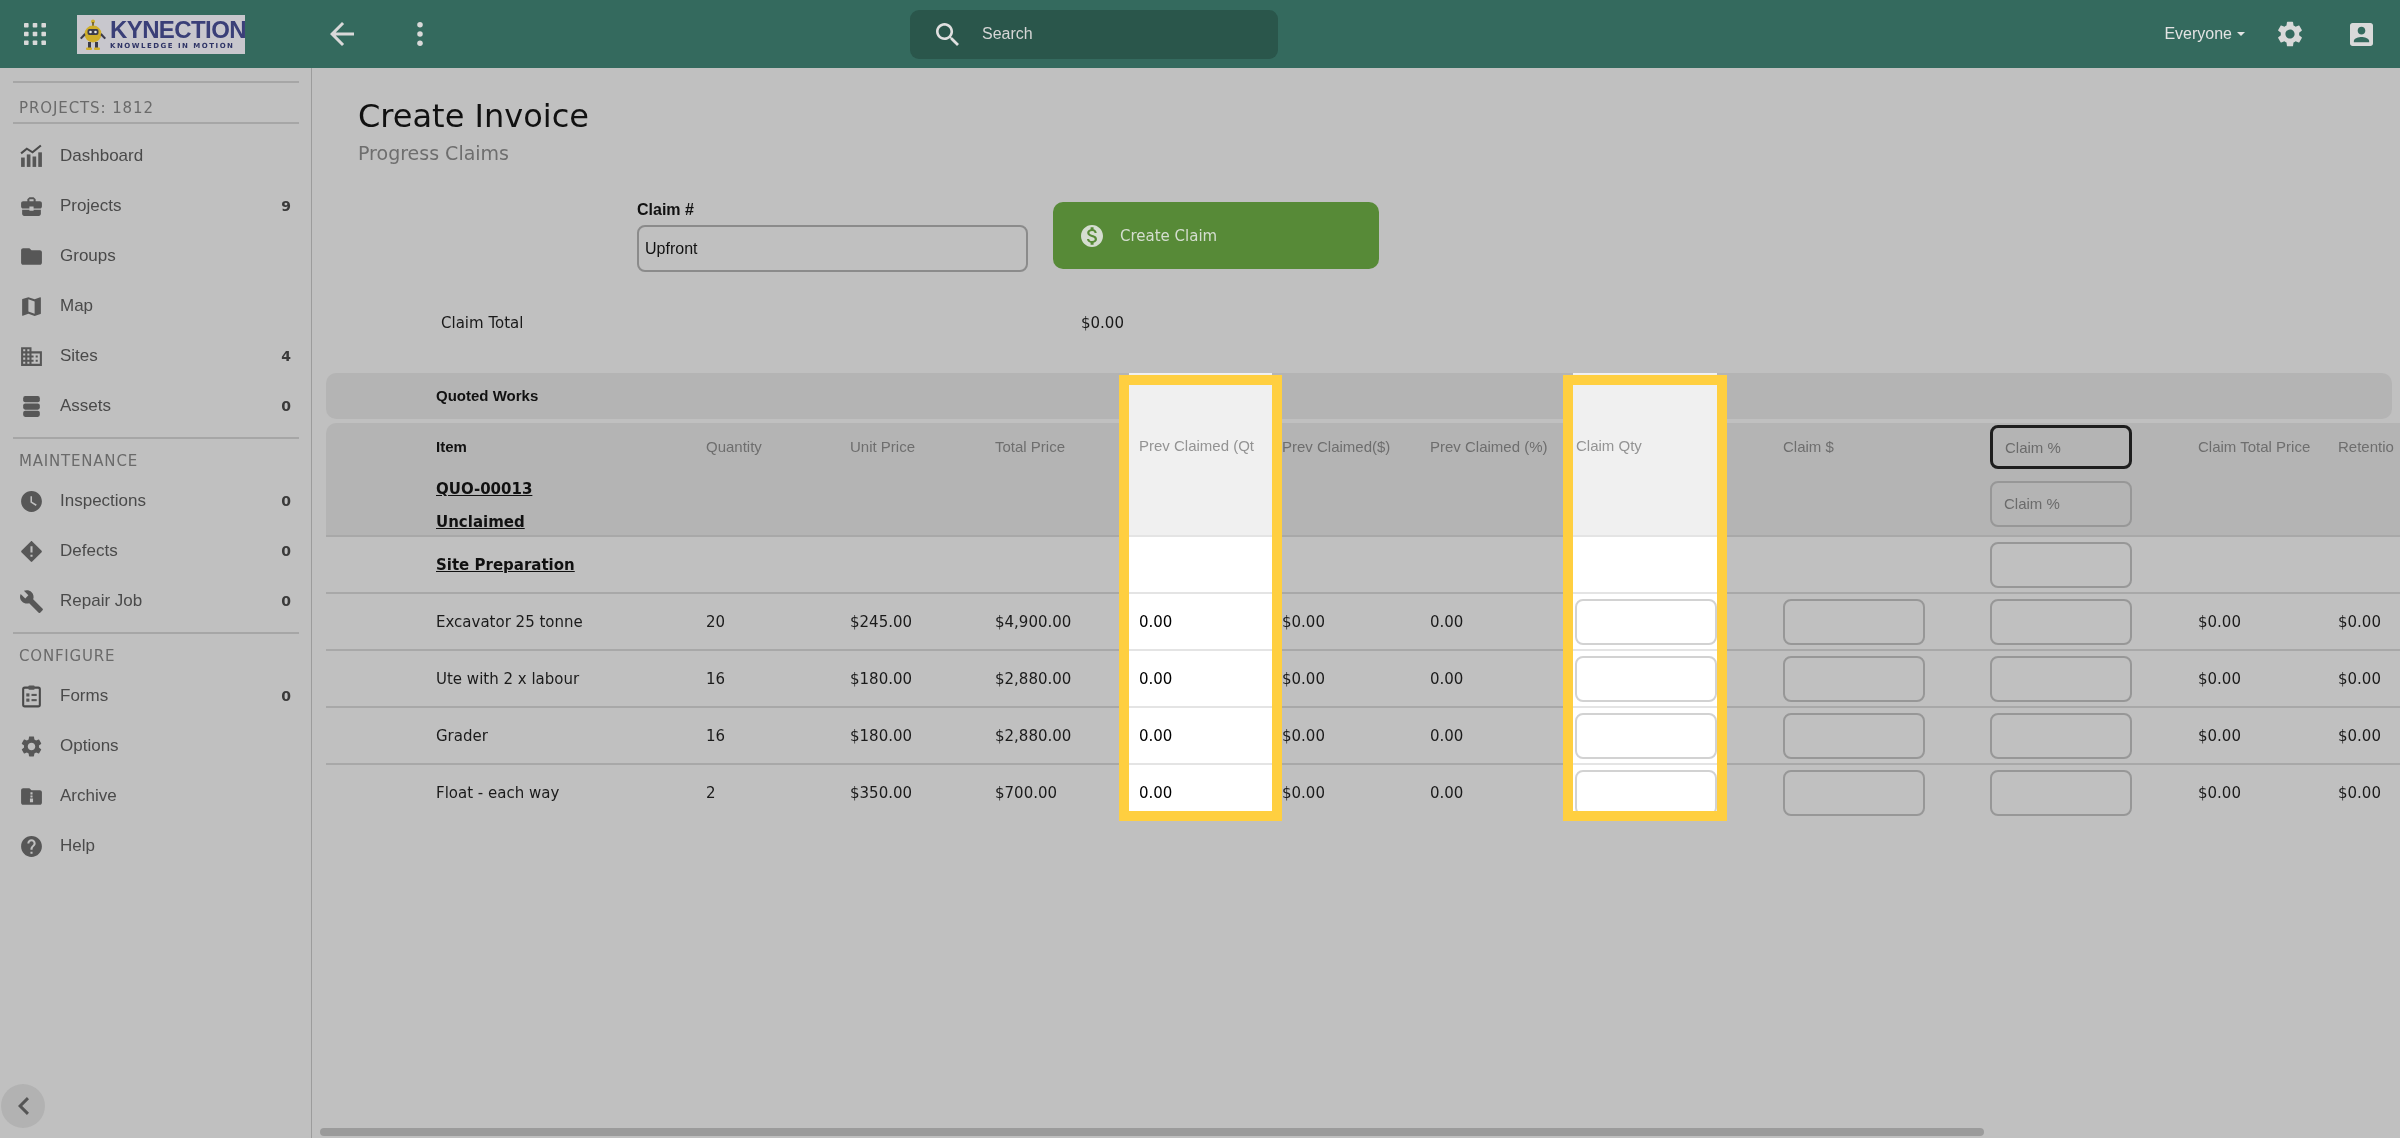  Describe the element at coordinates (286, 206) in the screenshot. I see `item-count: 9` at that location.